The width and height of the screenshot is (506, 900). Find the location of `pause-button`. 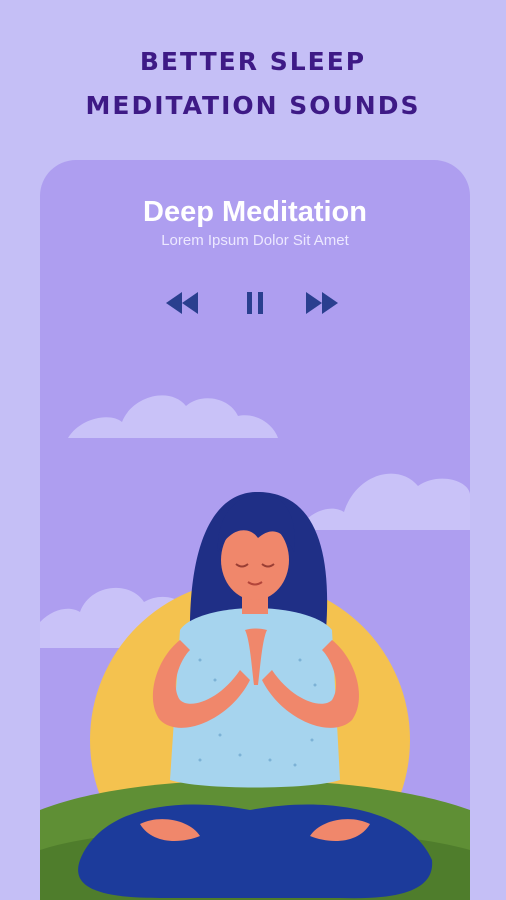

pause-button is located at coordinates (255, 303).